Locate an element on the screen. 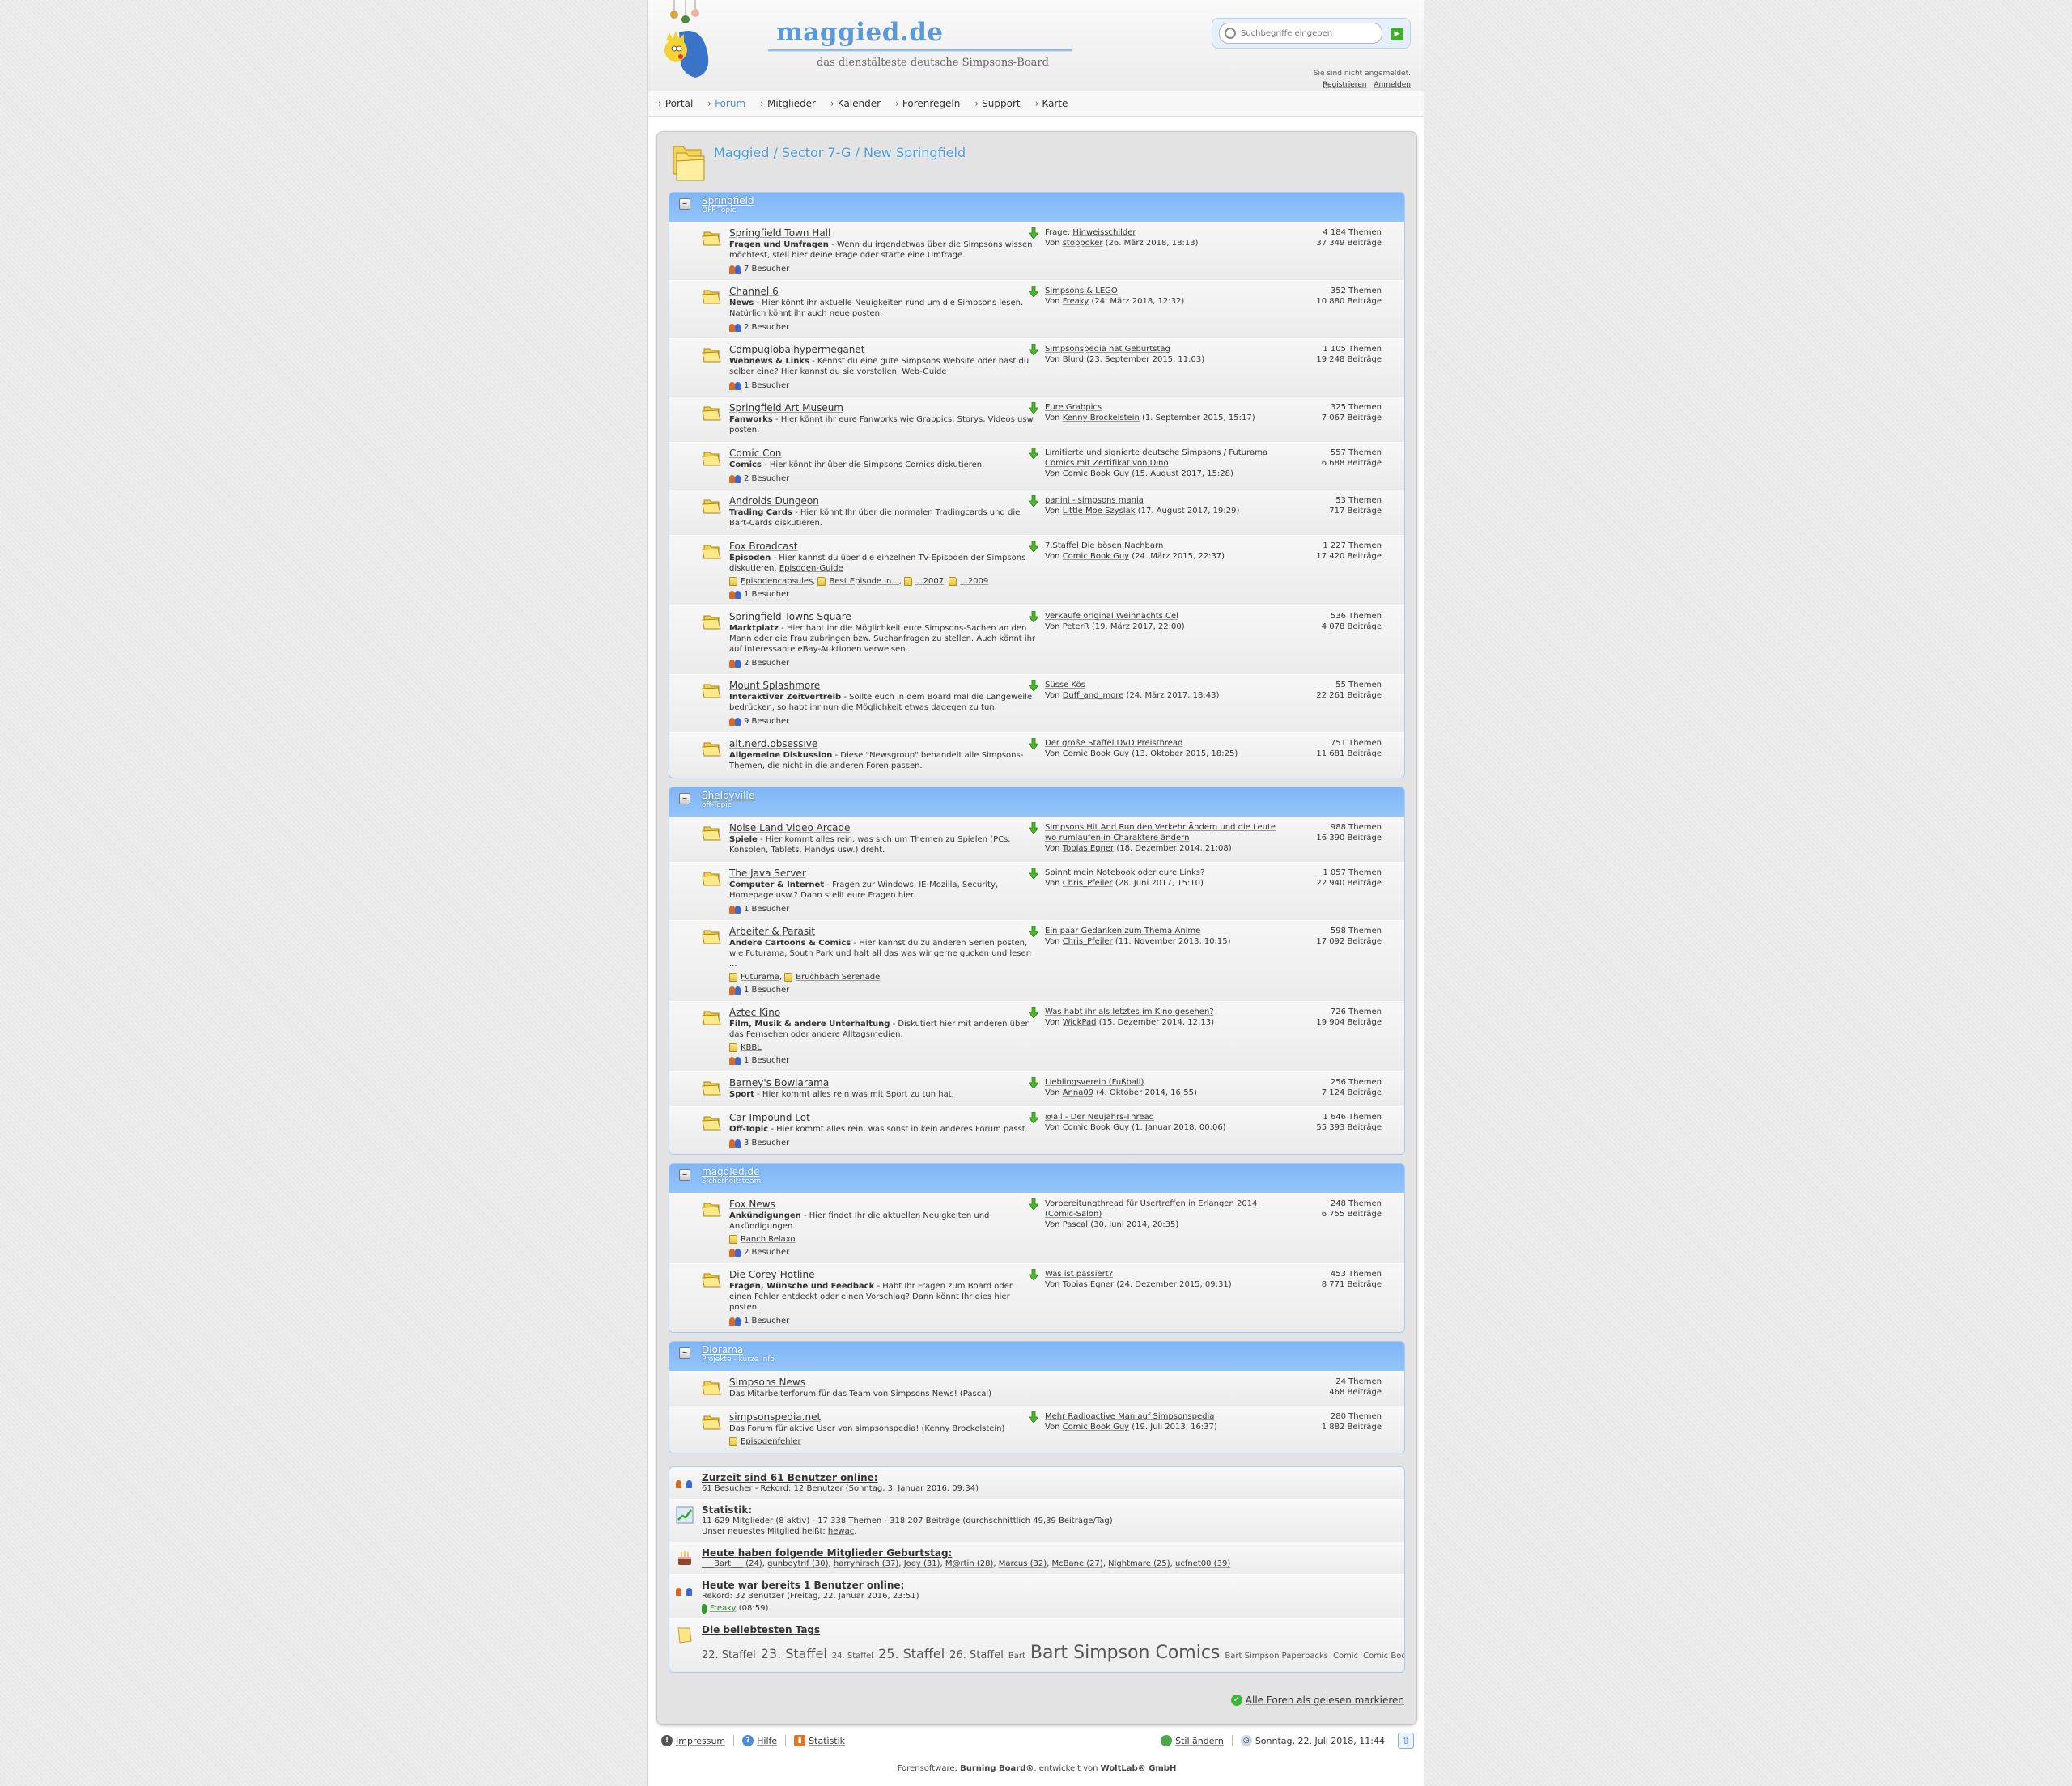  login-link: Anmelden is located at coordinates (1392, 85).